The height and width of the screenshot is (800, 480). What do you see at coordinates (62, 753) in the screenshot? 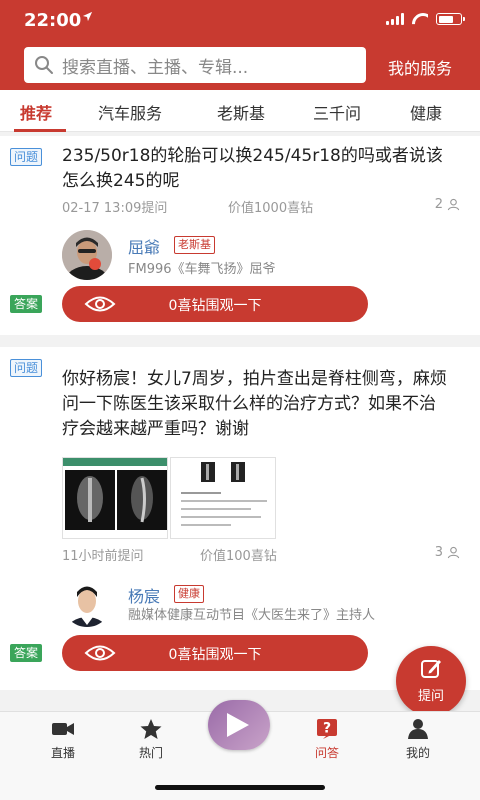
I see `nav-label: 直播` at bounding box center [62, 753].